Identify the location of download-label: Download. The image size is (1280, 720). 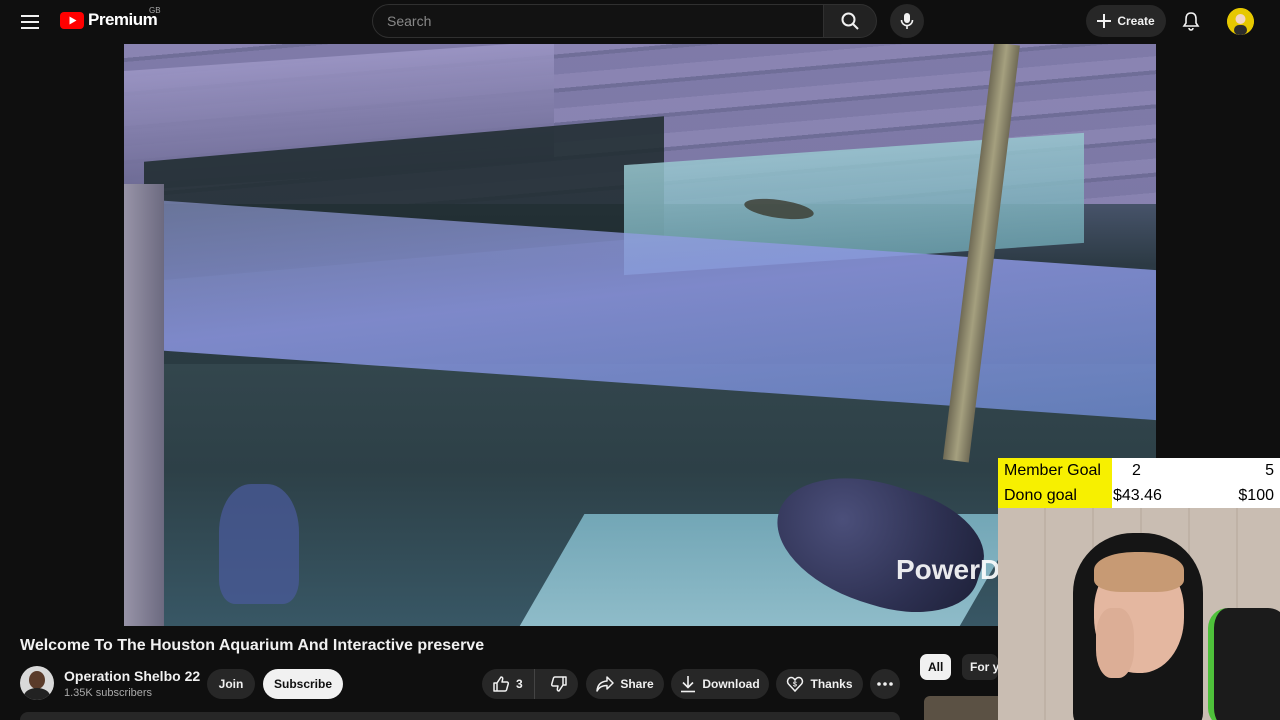
(731, 684).